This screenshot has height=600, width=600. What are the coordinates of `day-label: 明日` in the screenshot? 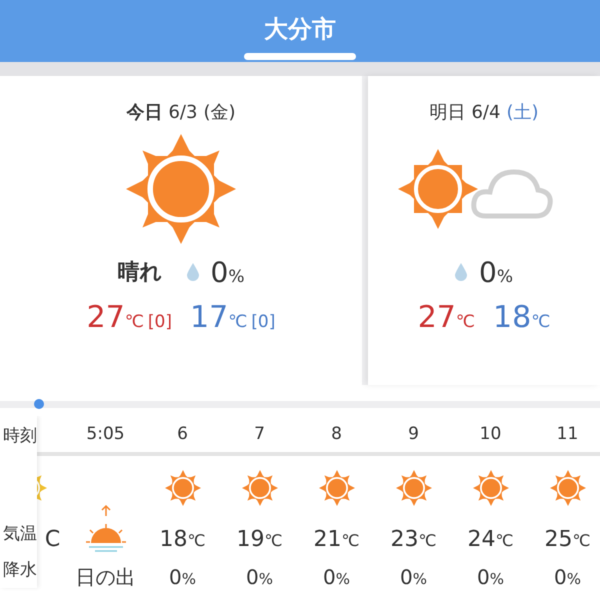 It's located at (447, 112).